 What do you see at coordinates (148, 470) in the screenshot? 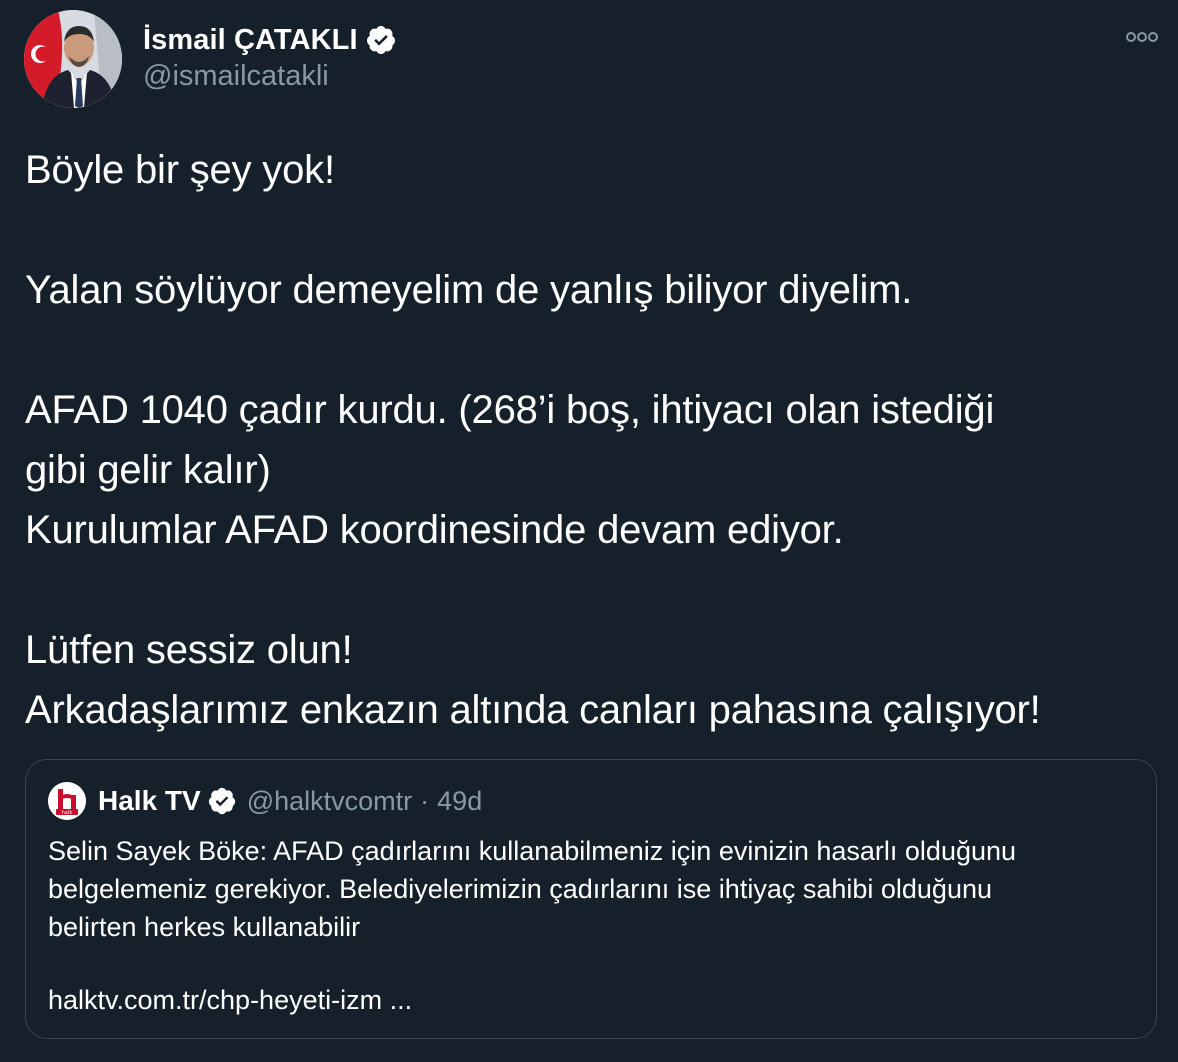
I see `tweet-text-line: gibi gelir kalır)` at bounding box center [148, 470].